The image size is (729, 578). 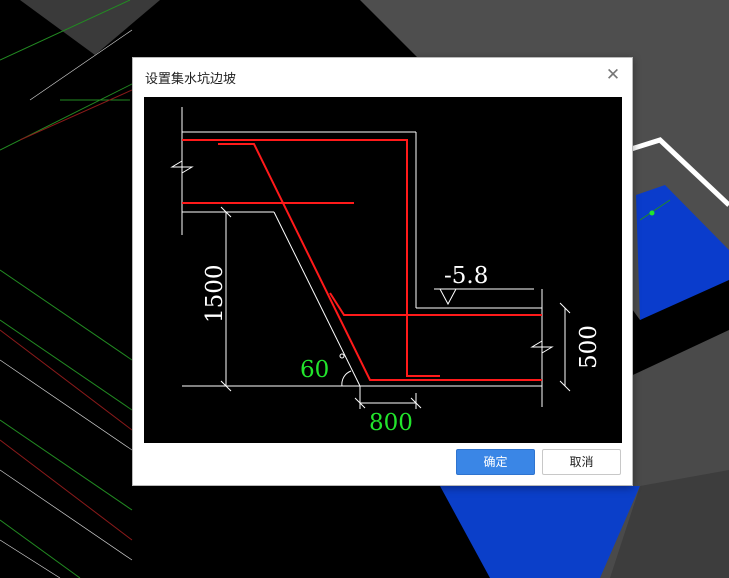 I want to click on side-height-label: 500, so click(x=589, y=347).